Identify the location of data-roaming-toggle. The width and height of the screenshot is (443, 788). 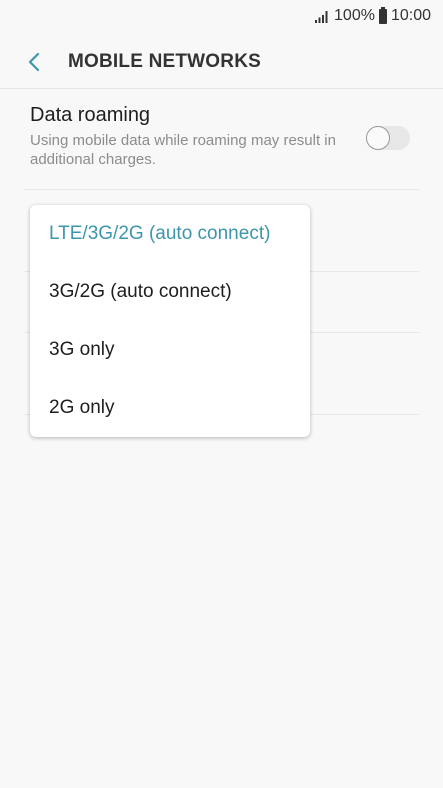
(388, 138).